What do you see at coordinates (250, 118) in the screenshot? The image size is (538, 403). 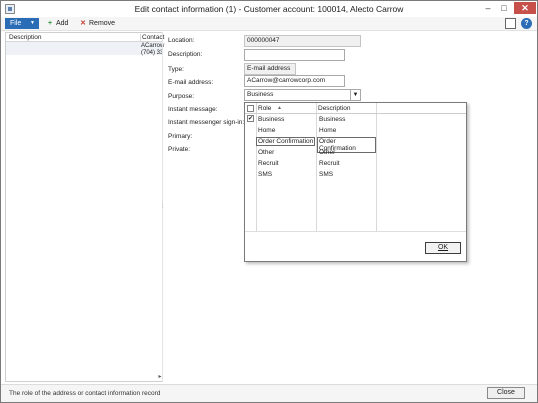 I see `role-checkbox: ✔` at bounding box center [250, 118].